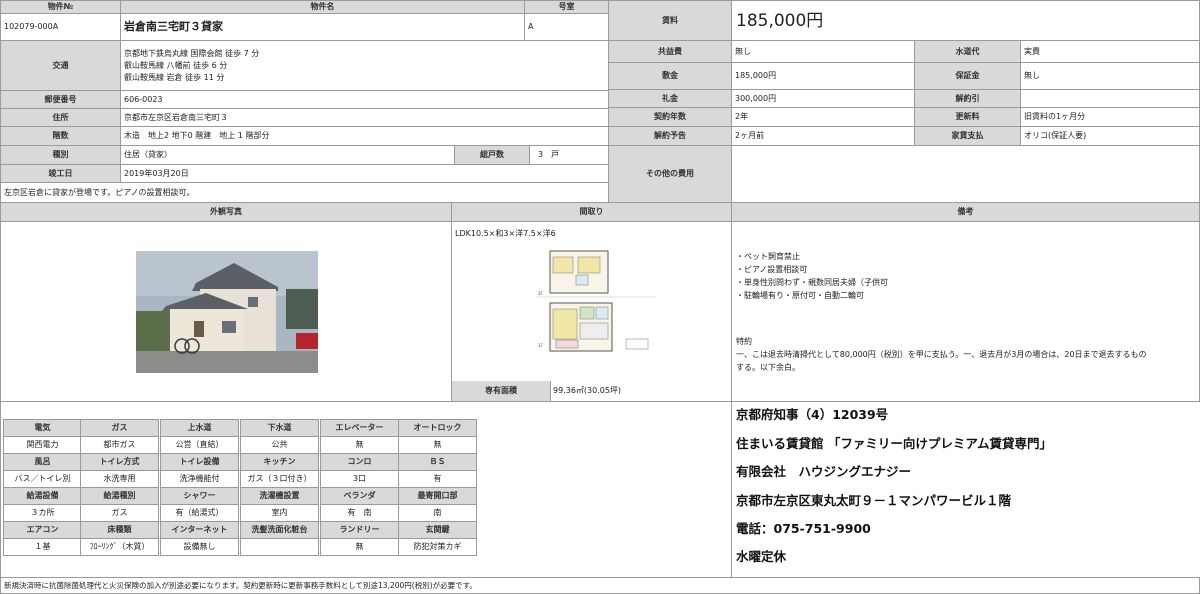 The image size is (1200, 594). I want to click on equipment-header: キッチン, so click(279, 462).